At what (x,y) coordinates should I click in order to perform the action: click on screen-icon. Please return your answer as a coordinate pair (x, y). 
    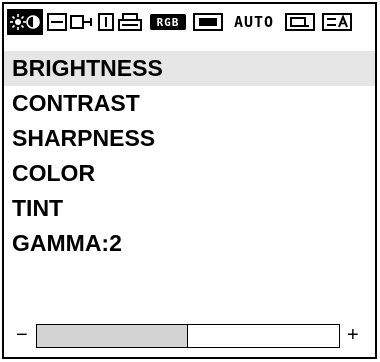
    Looking at the image, I should click on (208, 22).